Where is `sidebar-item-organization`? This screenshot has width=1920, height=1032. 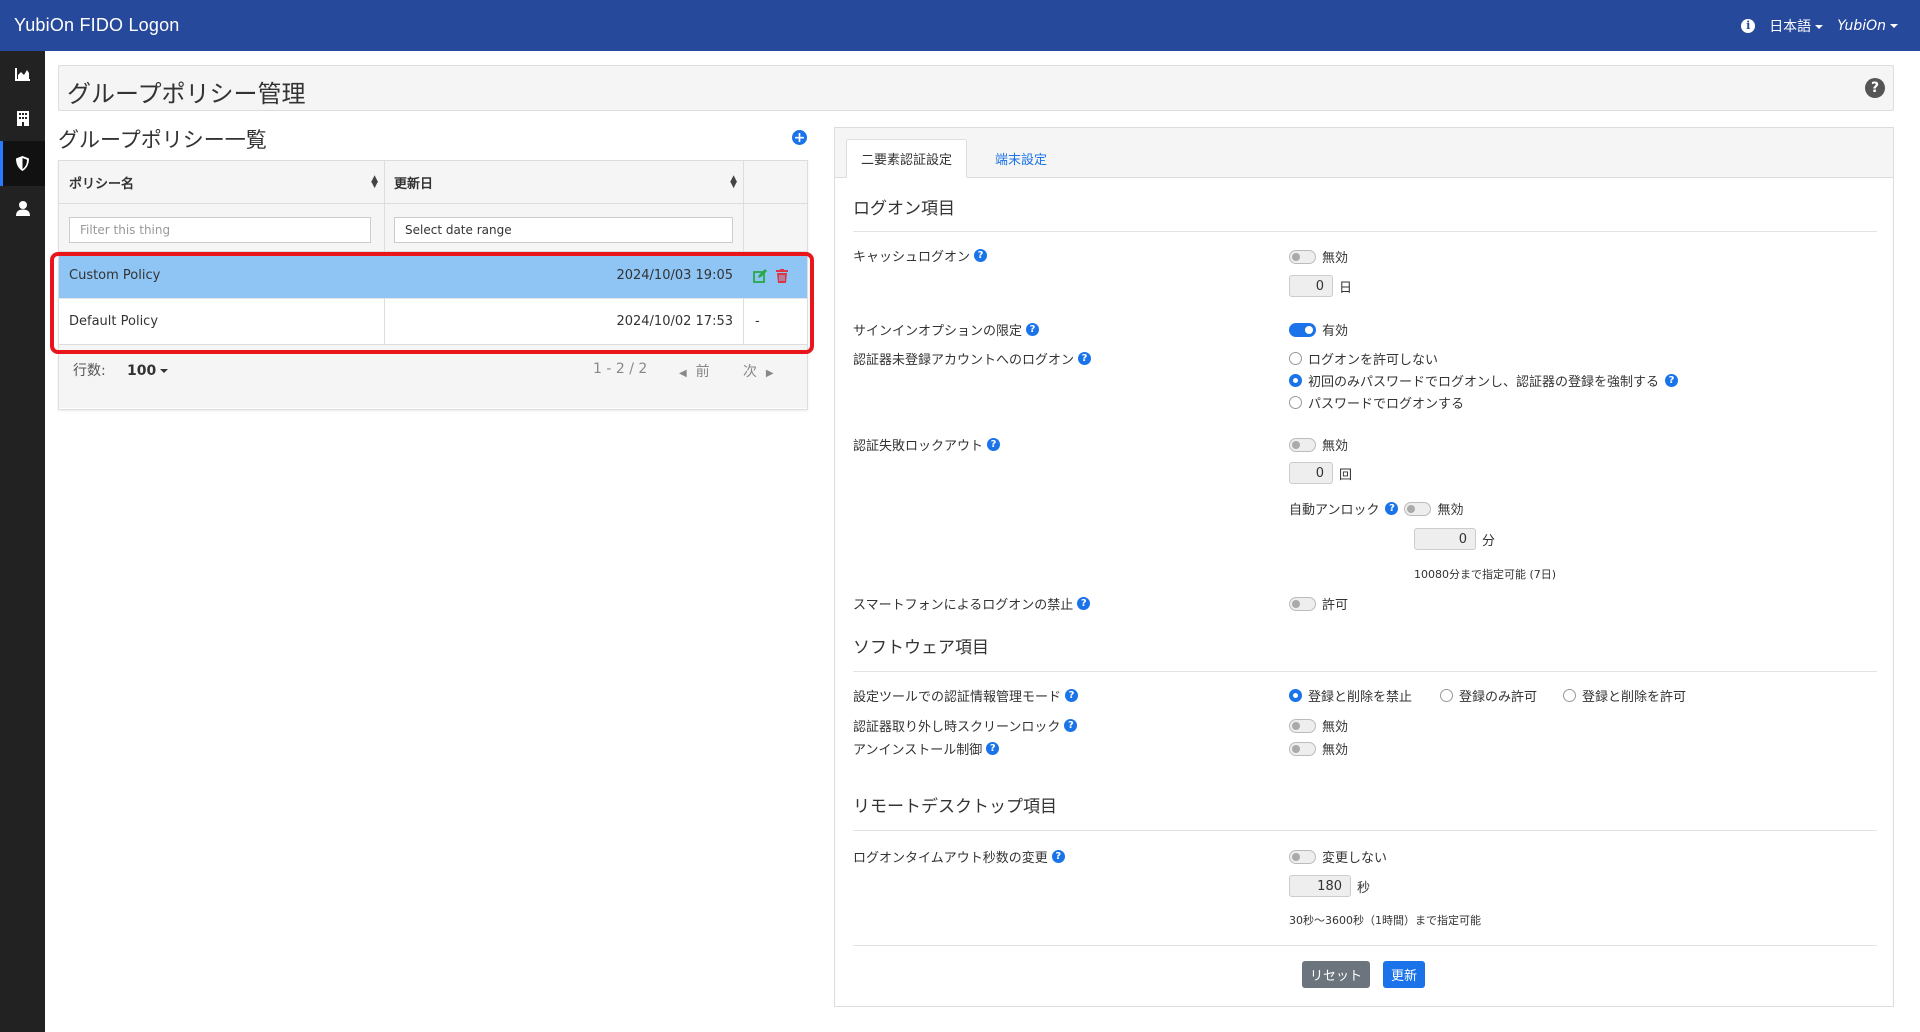 sidebar-item-organization is located at coordinates (22, 118).